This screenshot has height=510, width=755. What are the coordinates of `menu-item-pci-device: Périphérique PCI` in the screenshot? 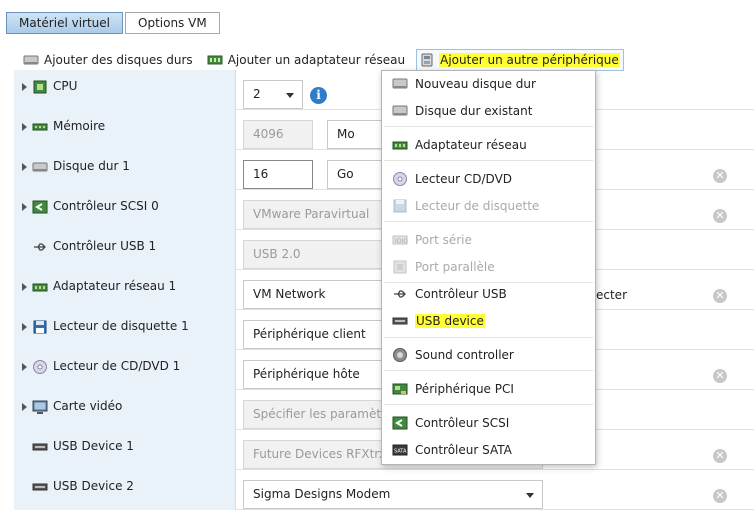 It's located at (488, 389).